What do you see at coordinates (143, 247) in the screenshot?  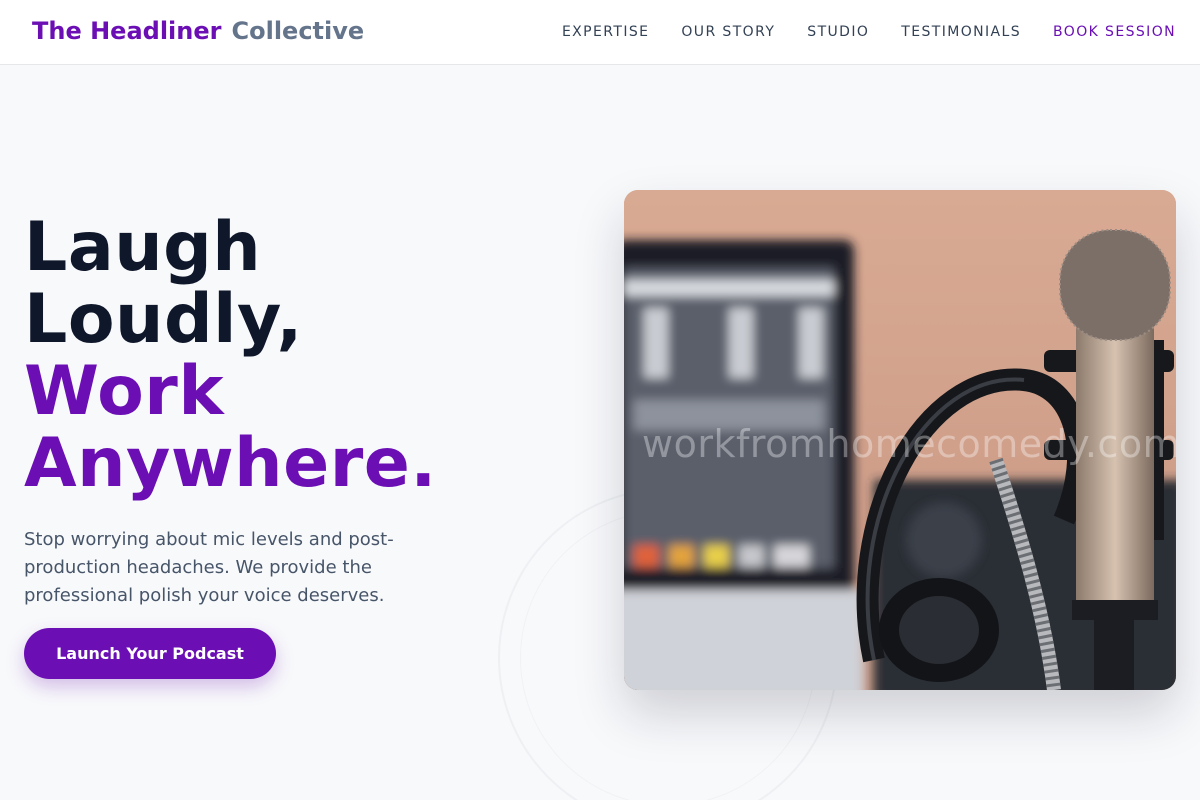 I see `headline-line-1: Laugh` at bounding box center [143, 247].